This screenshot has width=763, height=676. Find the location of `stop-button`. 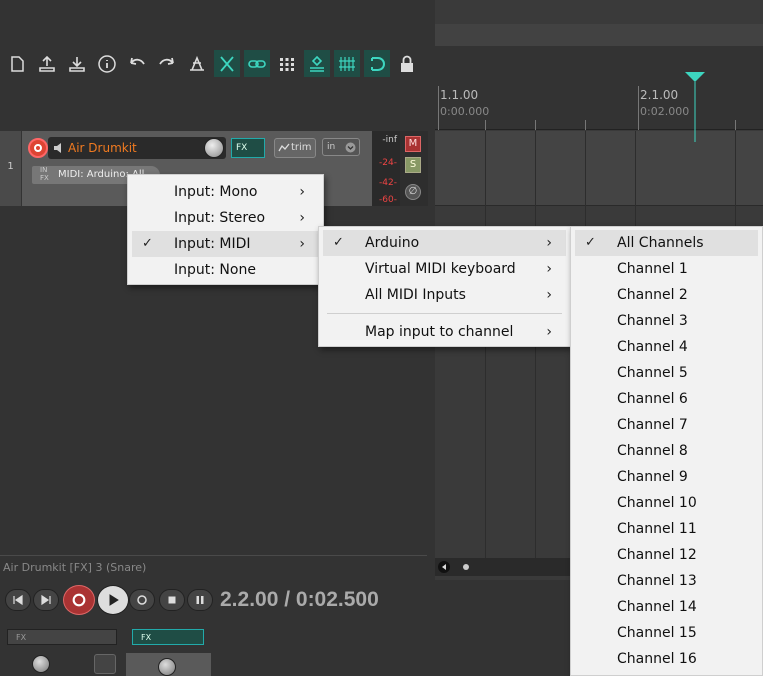

stop-button is located at coordinates (172, 600).